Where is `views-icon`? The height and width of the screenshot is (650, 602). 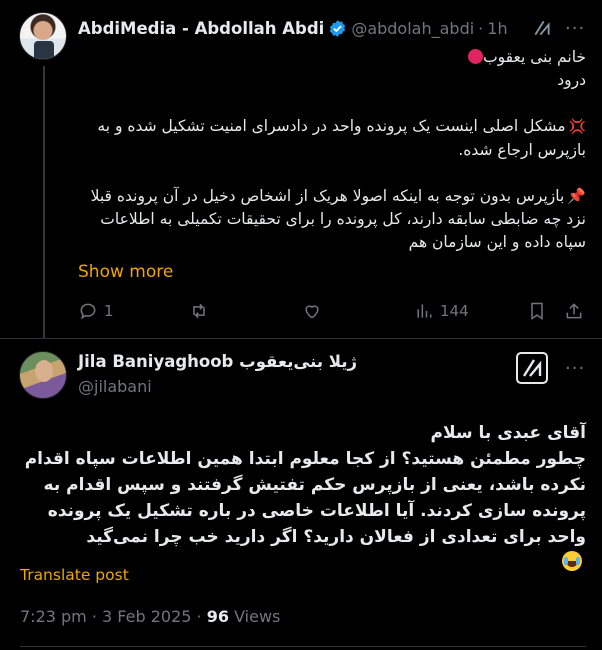
views-icon is located at coordinates (424, 311).